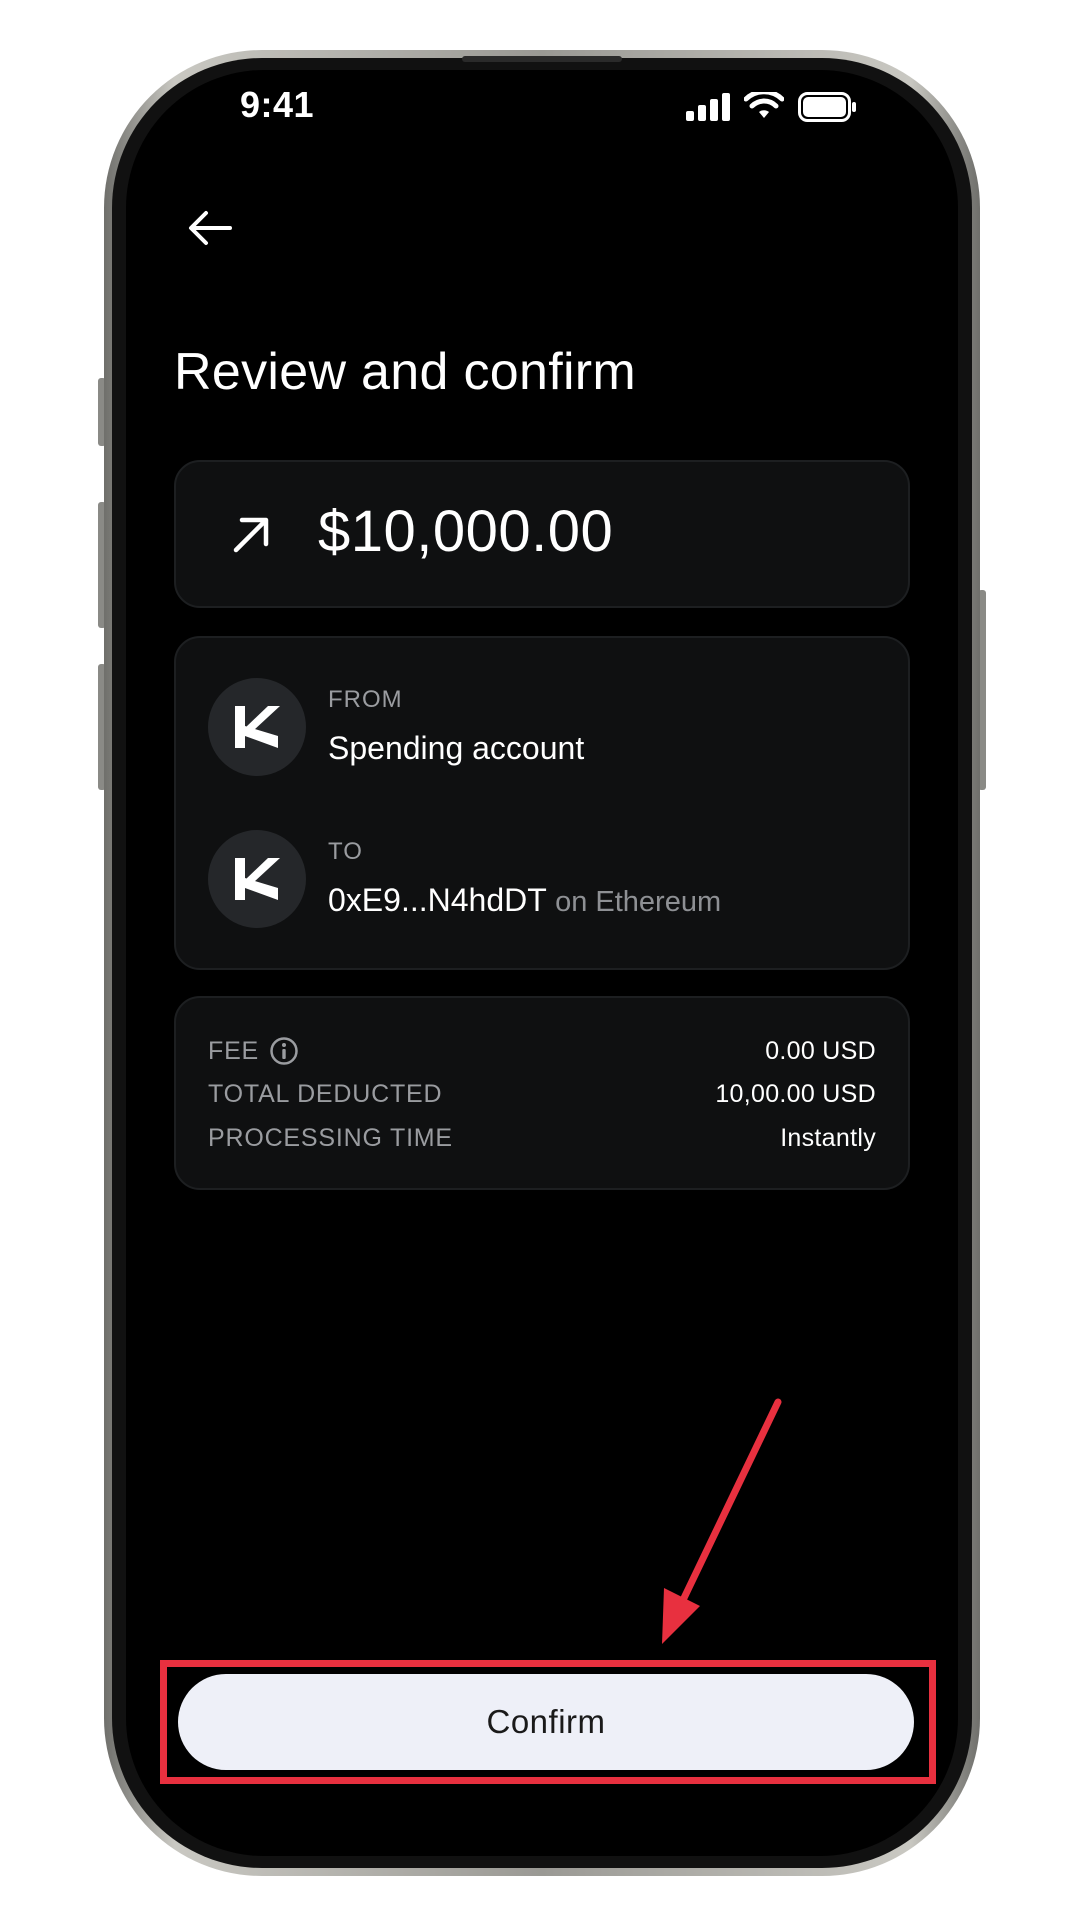  What do you see at coordinates (722, 1521) in the screenshot?
I see `annotation-arrow-icon` at bounding box center [722, 1521].